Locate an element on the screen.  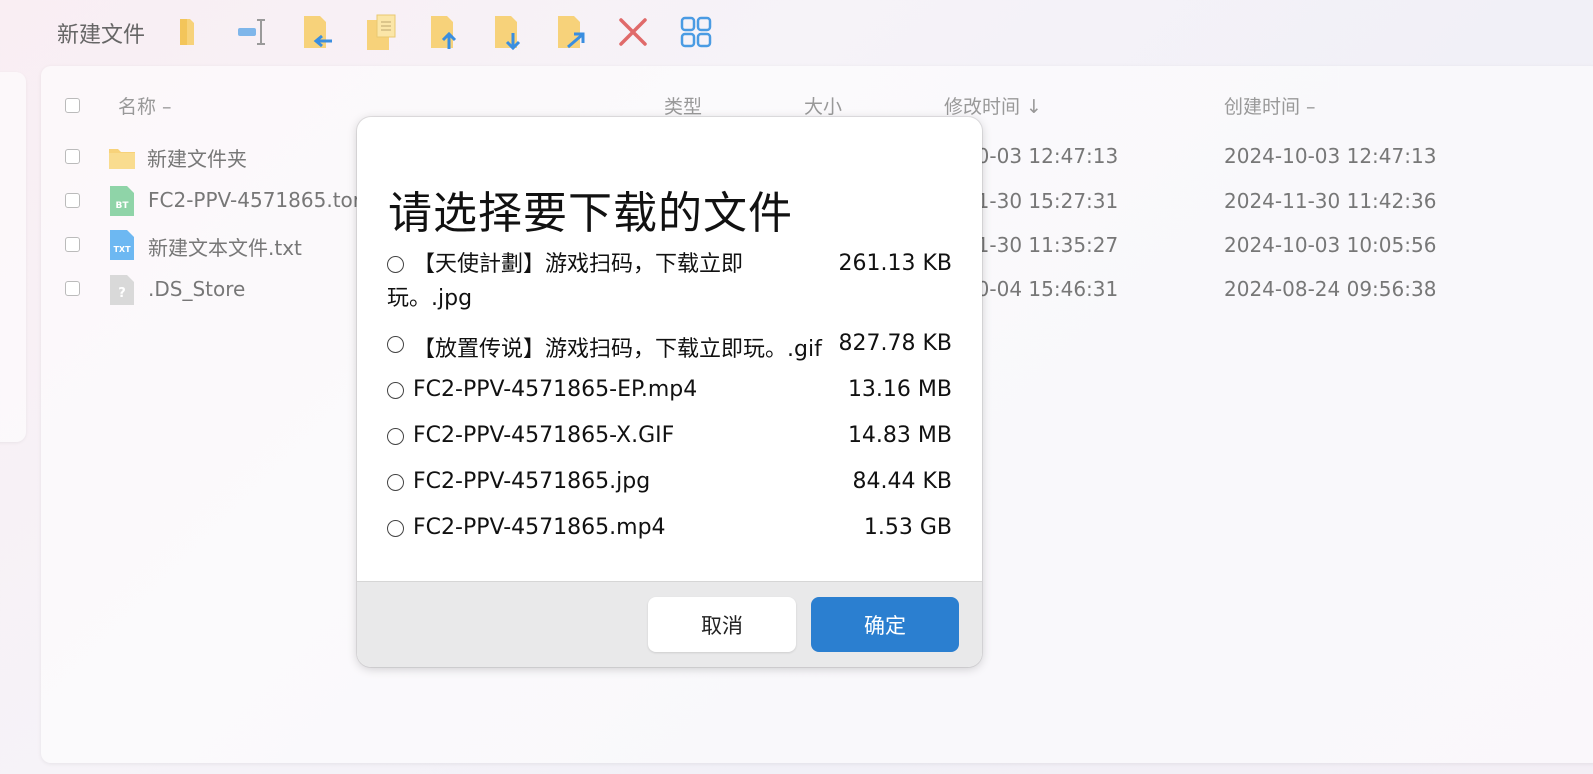
file-option: FC2-PPV-4571865.mp4 1.53 GB is located at coordinates (669, 531).